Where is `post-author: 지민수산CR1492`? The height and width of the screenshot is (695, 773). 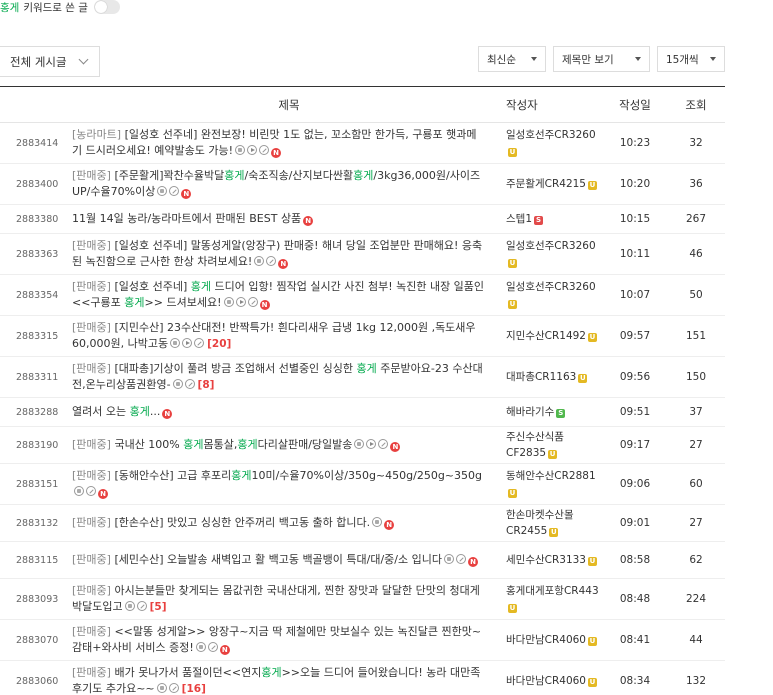
post-author: 지민수산CR1492 is located at coordinates (546, 336).